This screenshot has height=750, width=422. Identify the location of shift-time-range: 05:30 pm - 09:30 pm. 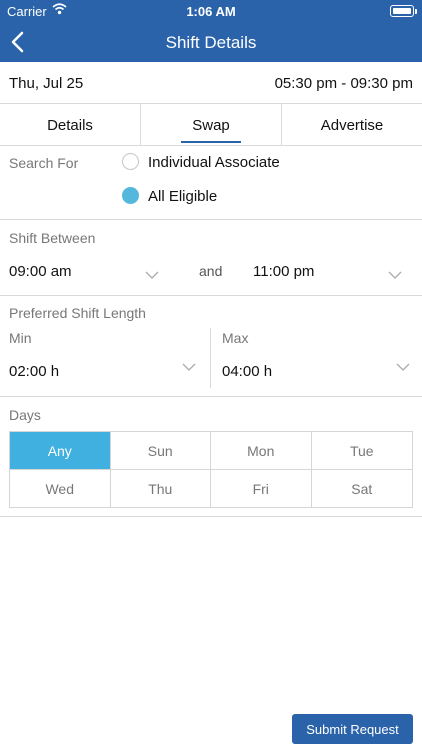
(343, 83).